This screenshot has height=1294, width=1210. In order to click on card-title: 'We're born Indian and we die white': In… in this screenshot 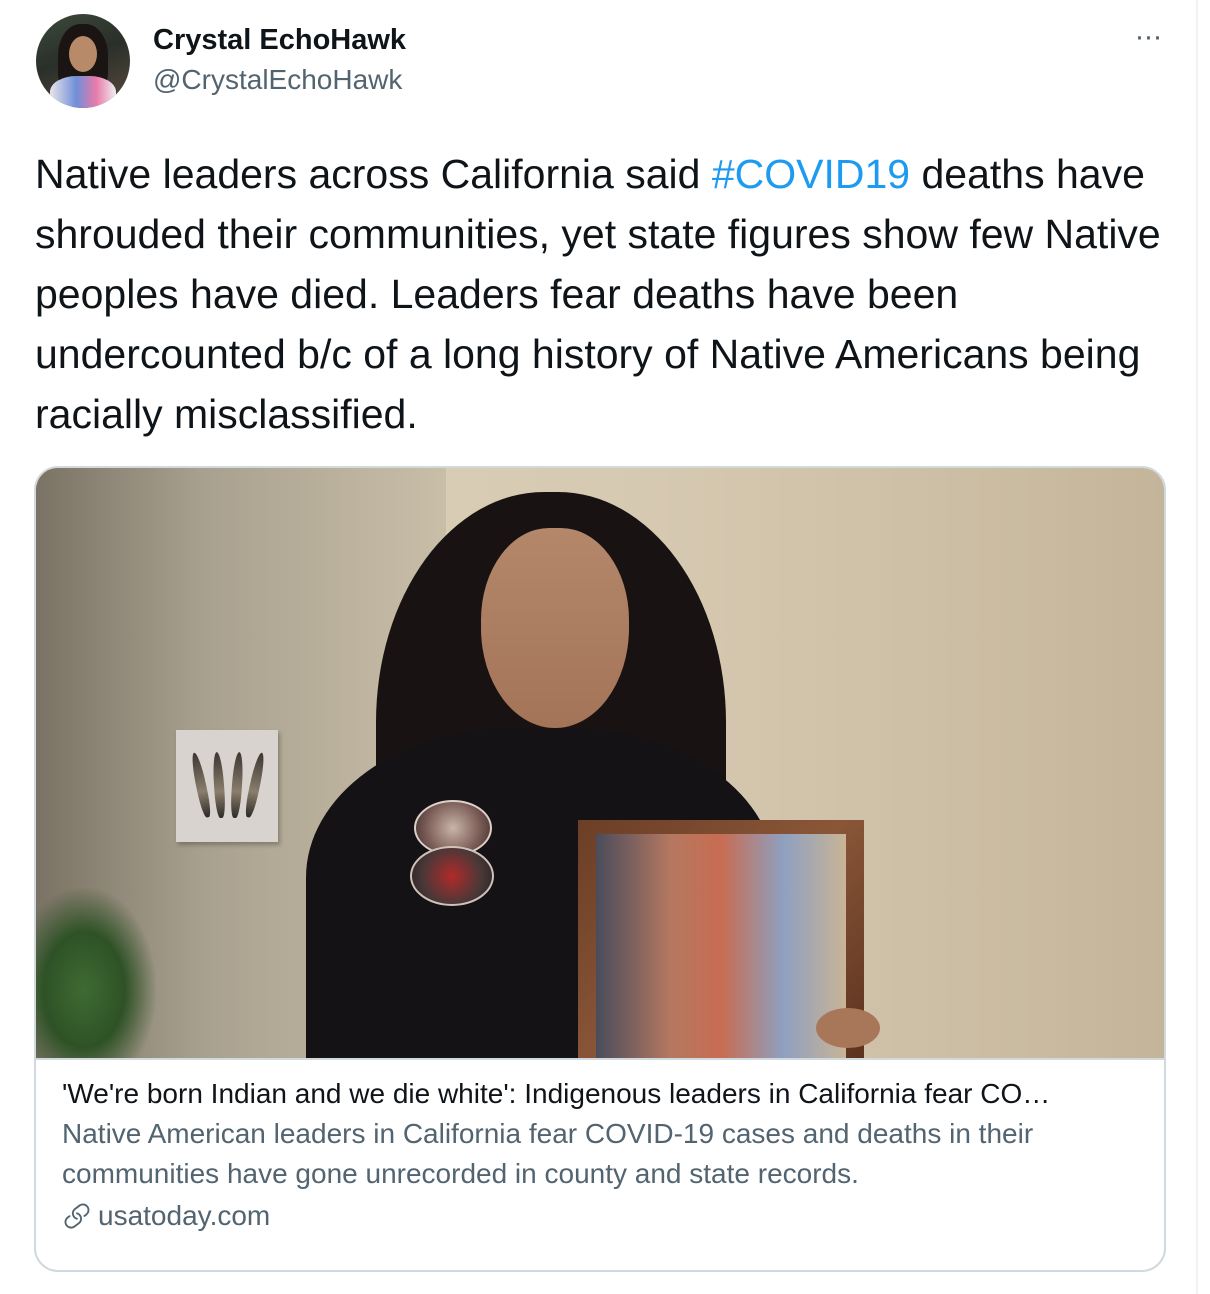, I will do `click(600, 1094)`.